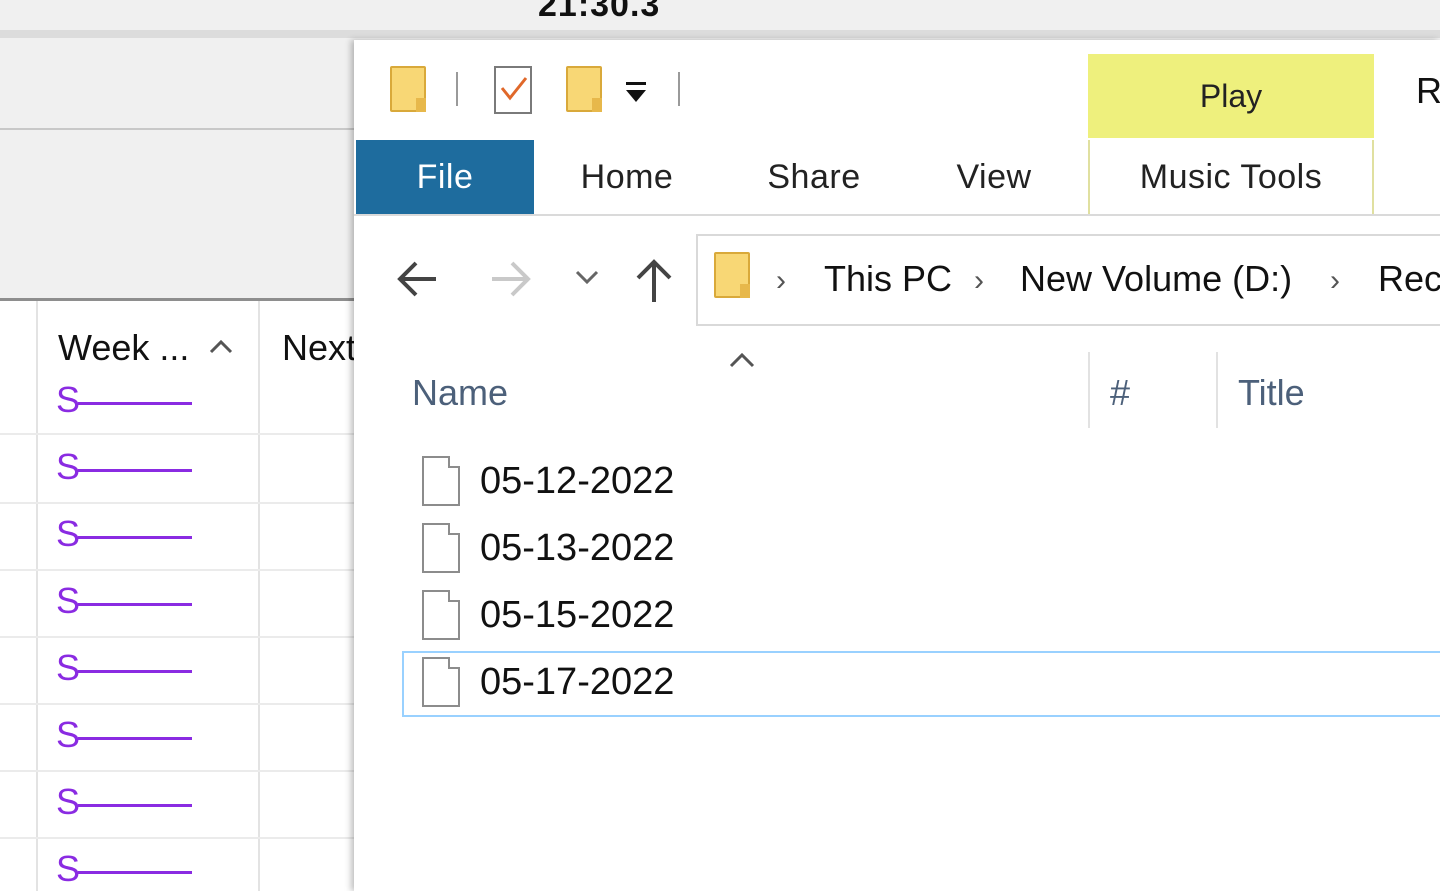 The height and width of the screenshot is (891, 1440). I want to click on address-bar: › This PC › New Volume (D:) › Rec, so click(1068, 280).